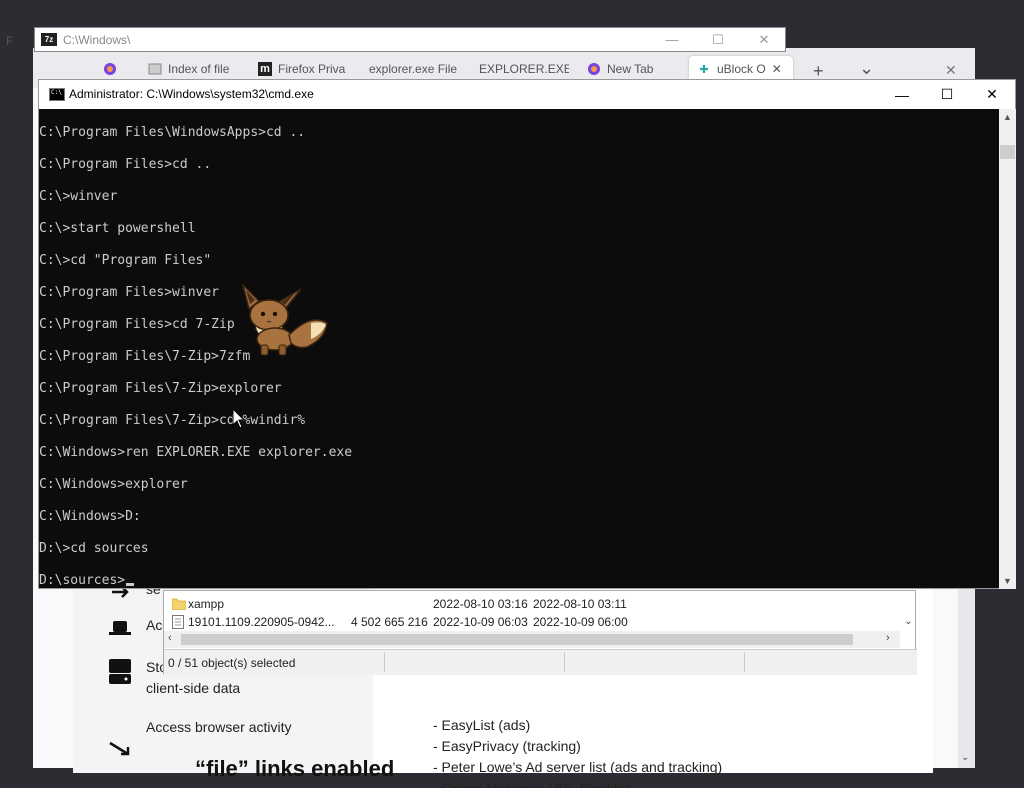 This screenshot has width=1024, height=788. I want to click on console-line: C:\Program Files>winver, so click(129, 292).